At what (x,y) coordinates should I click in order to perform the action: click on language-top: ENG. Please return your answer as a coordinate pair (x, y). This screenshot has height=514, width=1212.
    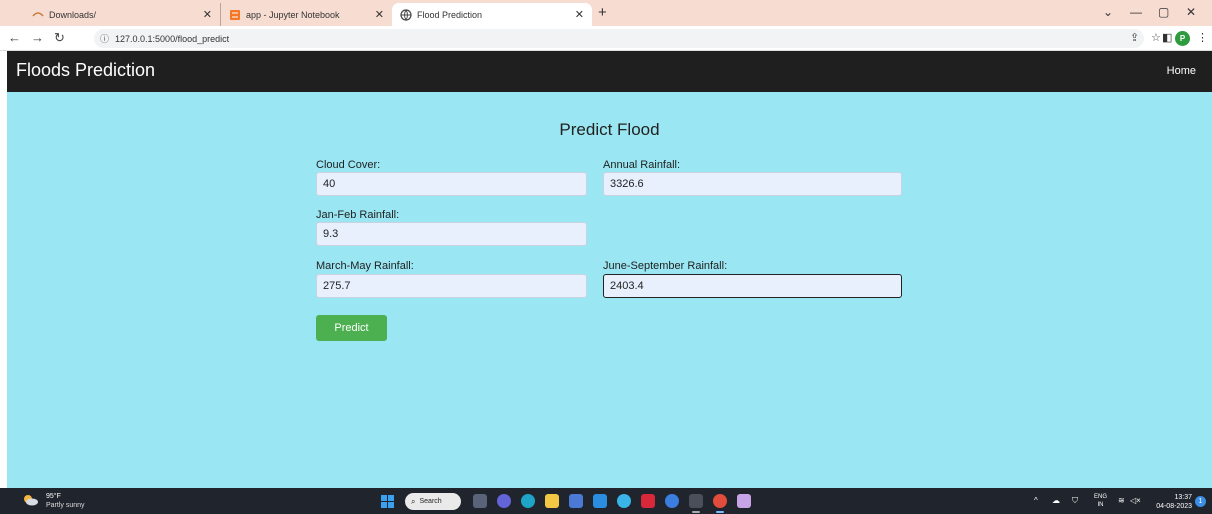
    Looking at the image, I should click on (1101, 497).